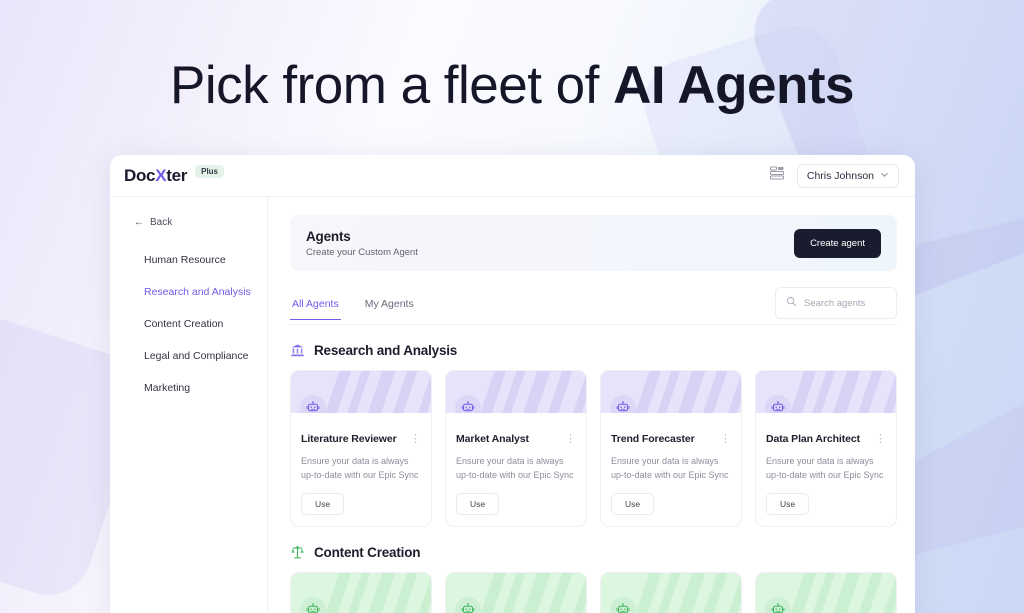 This screenshot has height=613, width=1024. What do you see at coordinates (297, 350) in the screenshot?
I see `bank-icon` at bounding box center [297, 350].